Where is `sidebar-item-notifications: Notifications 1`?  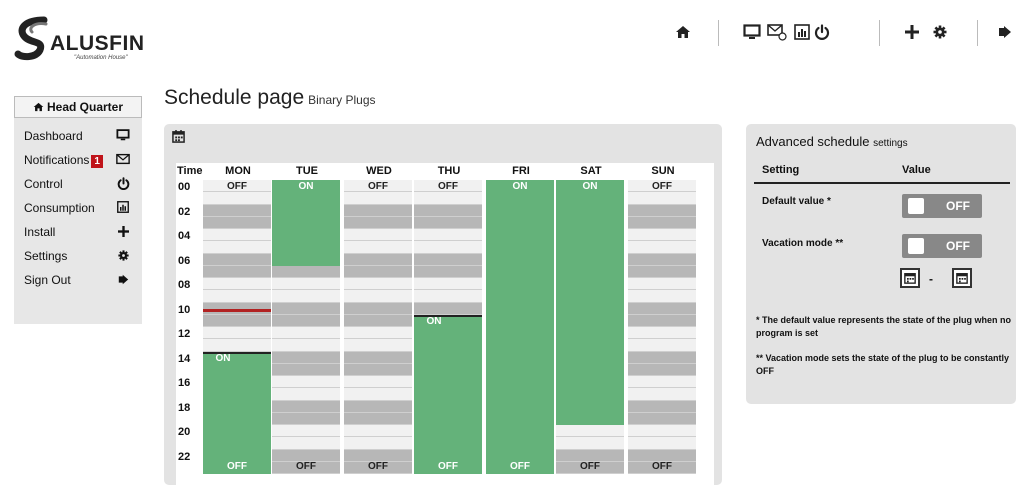 sidebar-item-notifications: Notifications 1 is located at coordinates (78, 160).